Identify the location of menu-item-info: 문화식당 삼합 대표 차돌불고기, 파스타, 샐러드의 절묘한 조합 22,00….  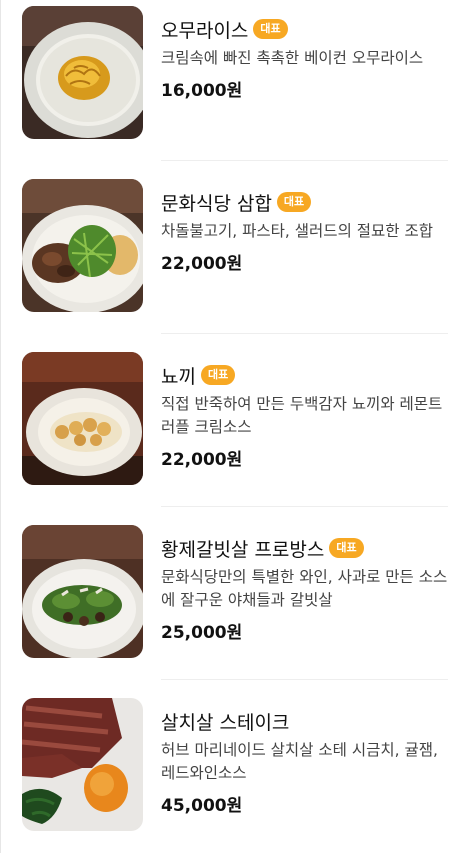
(306, 230).